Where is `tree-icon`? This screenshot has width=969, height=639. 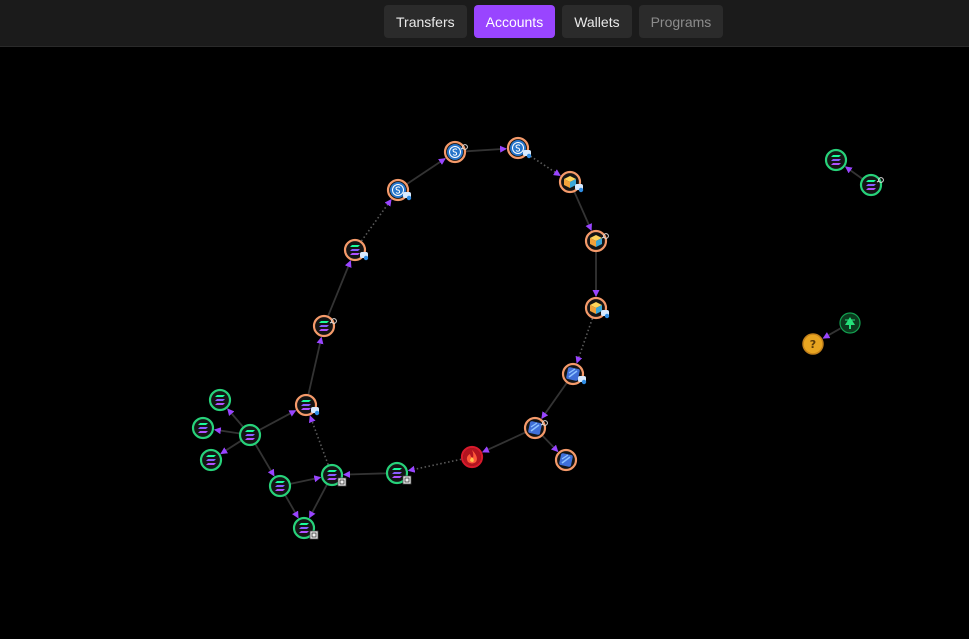
tree-icon is located at coordinates (850, 323).